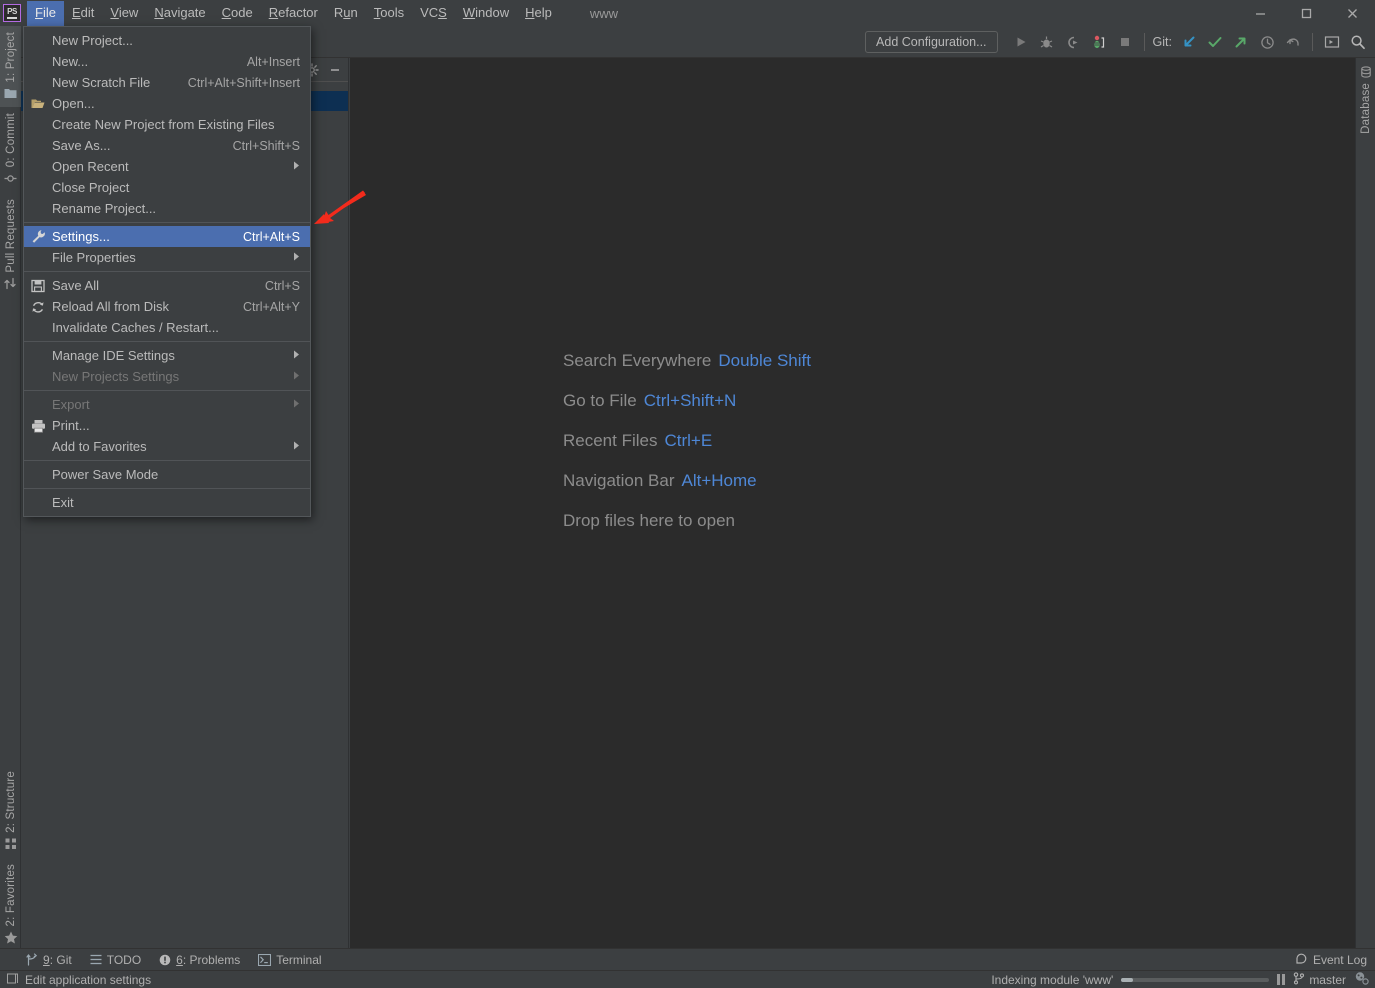 Image resolution: width=1375 pixels, height=988 pixels. What do you see at coordinates (600, 400) in the screenshot?
I see `welcome-row-label: Go to File` at bounding box center [600, 400].